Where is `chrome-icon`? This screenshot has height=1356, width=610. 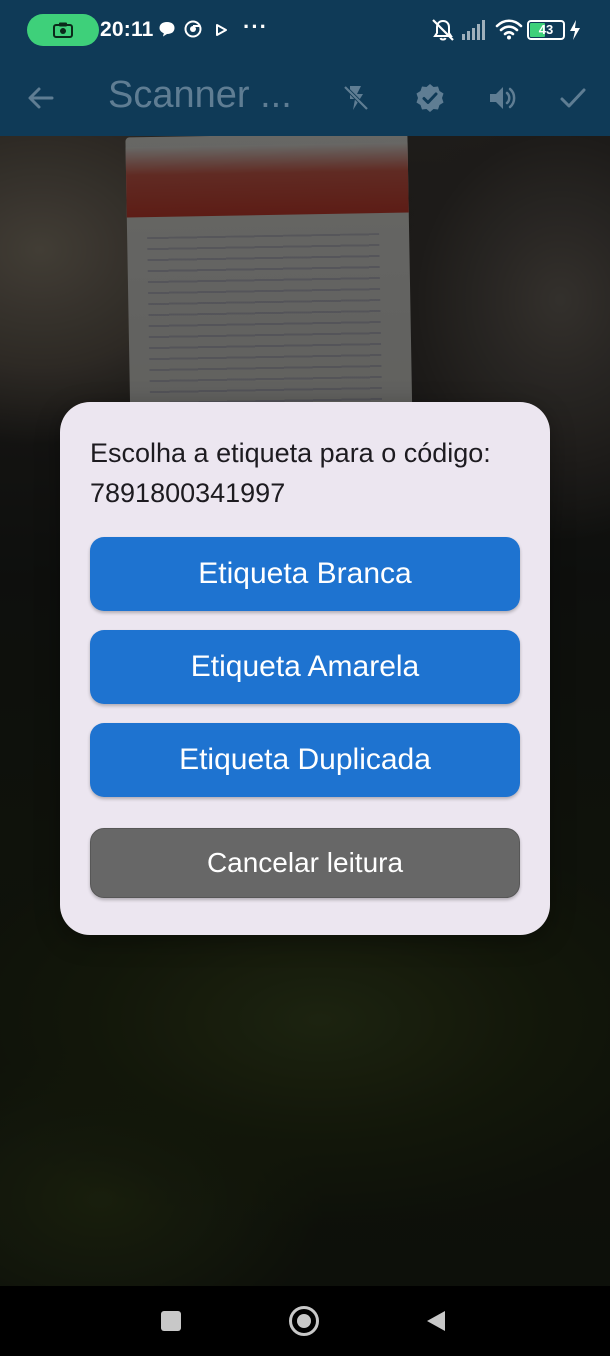
chrome-icon is located at coordinates (193, 29).